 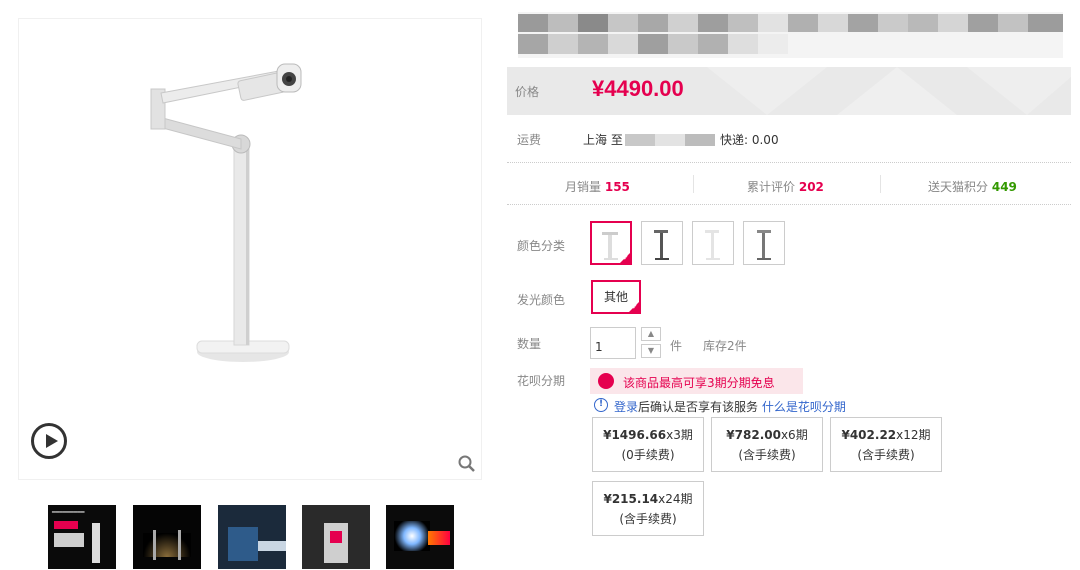 I want to click on total-reviews-value: 202, so click(x=811, y=187).